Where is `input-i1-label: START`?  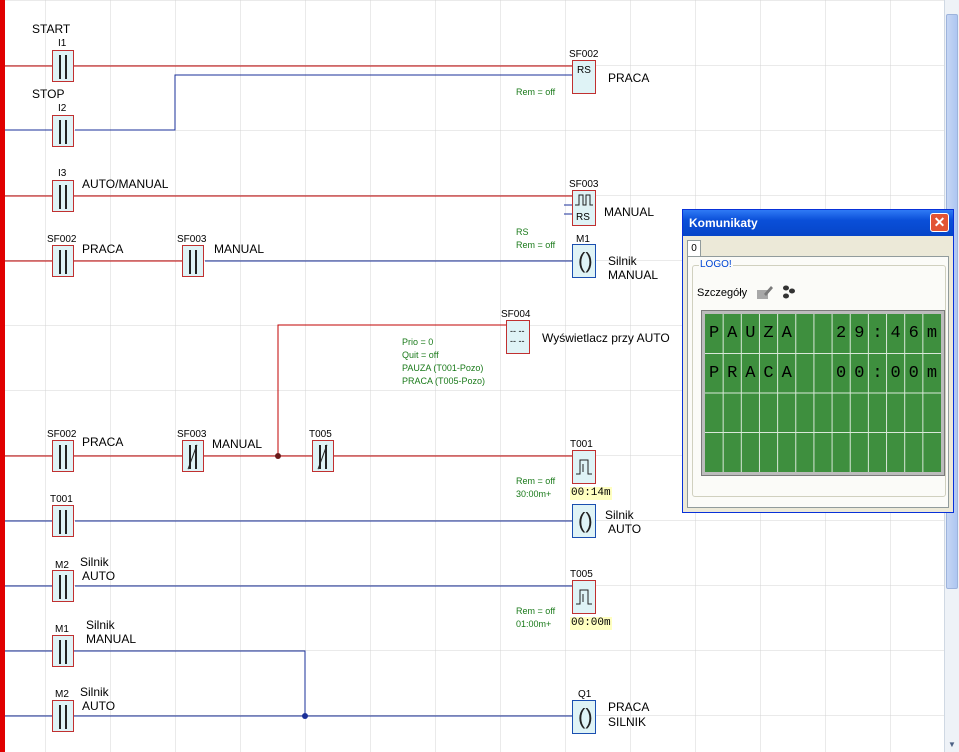
input-i1-label: START is located at coordinates (51, 29).